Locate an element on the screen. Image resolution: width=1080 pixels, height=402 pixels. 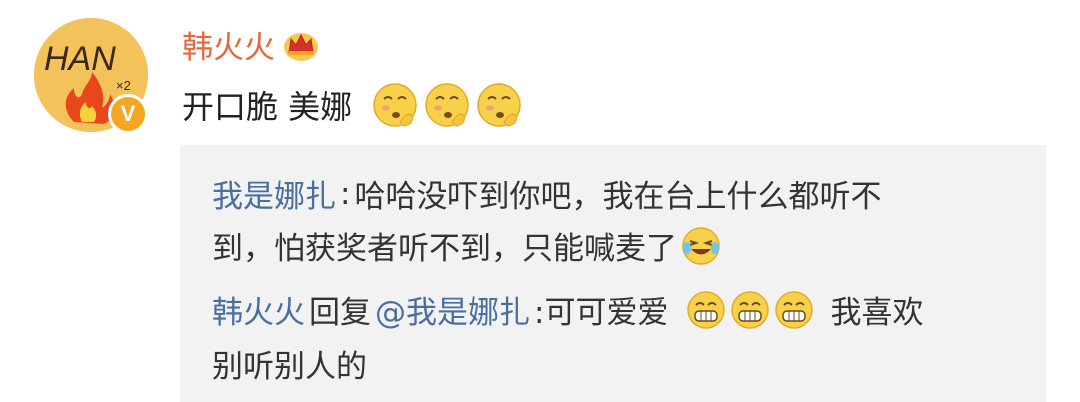
verified-badge: V is located at coordinates (128, 114).